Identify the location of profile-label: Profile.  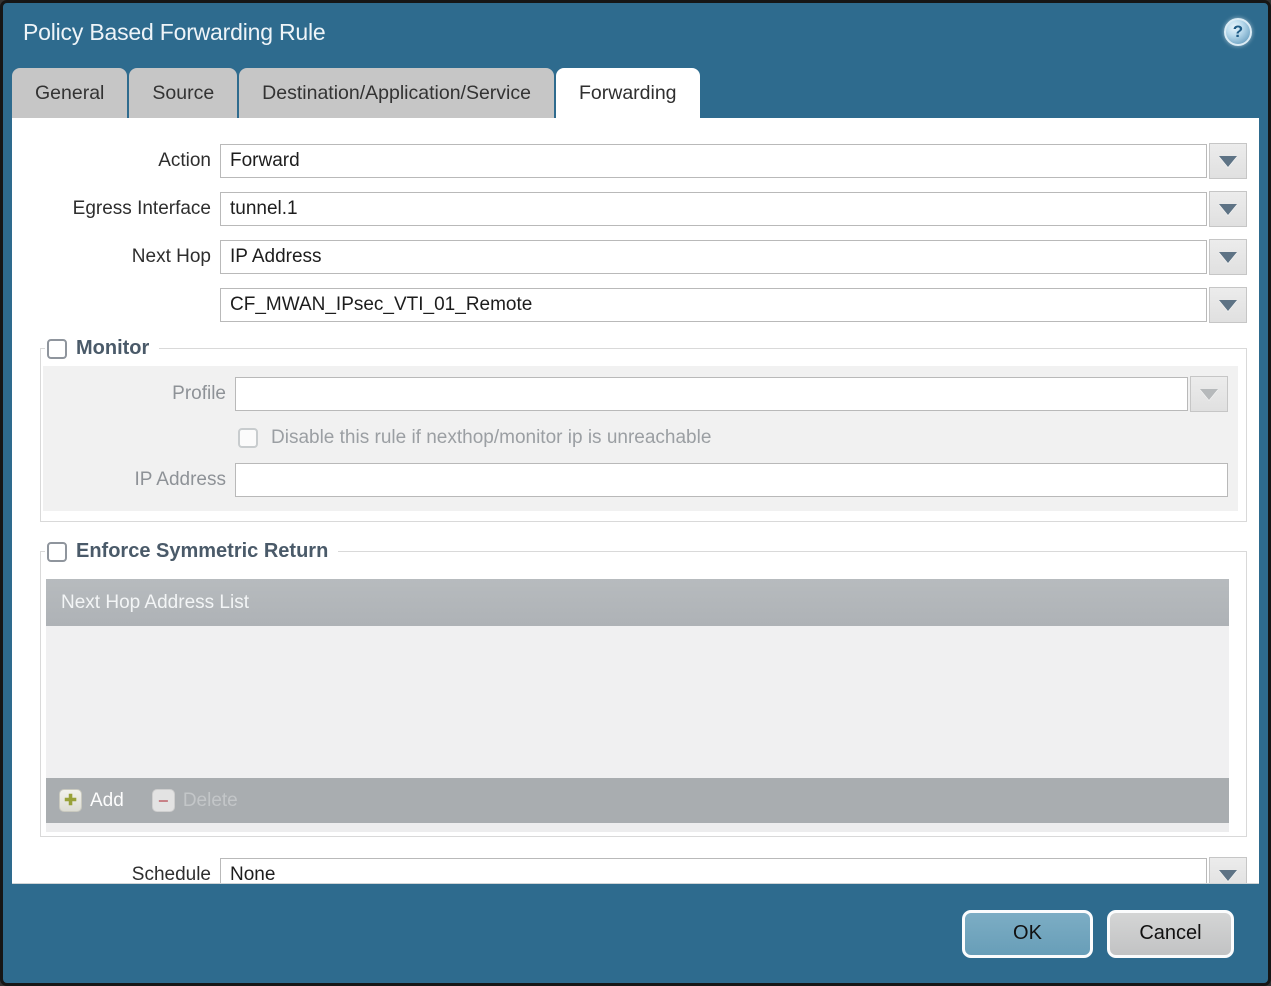
(199, 393).